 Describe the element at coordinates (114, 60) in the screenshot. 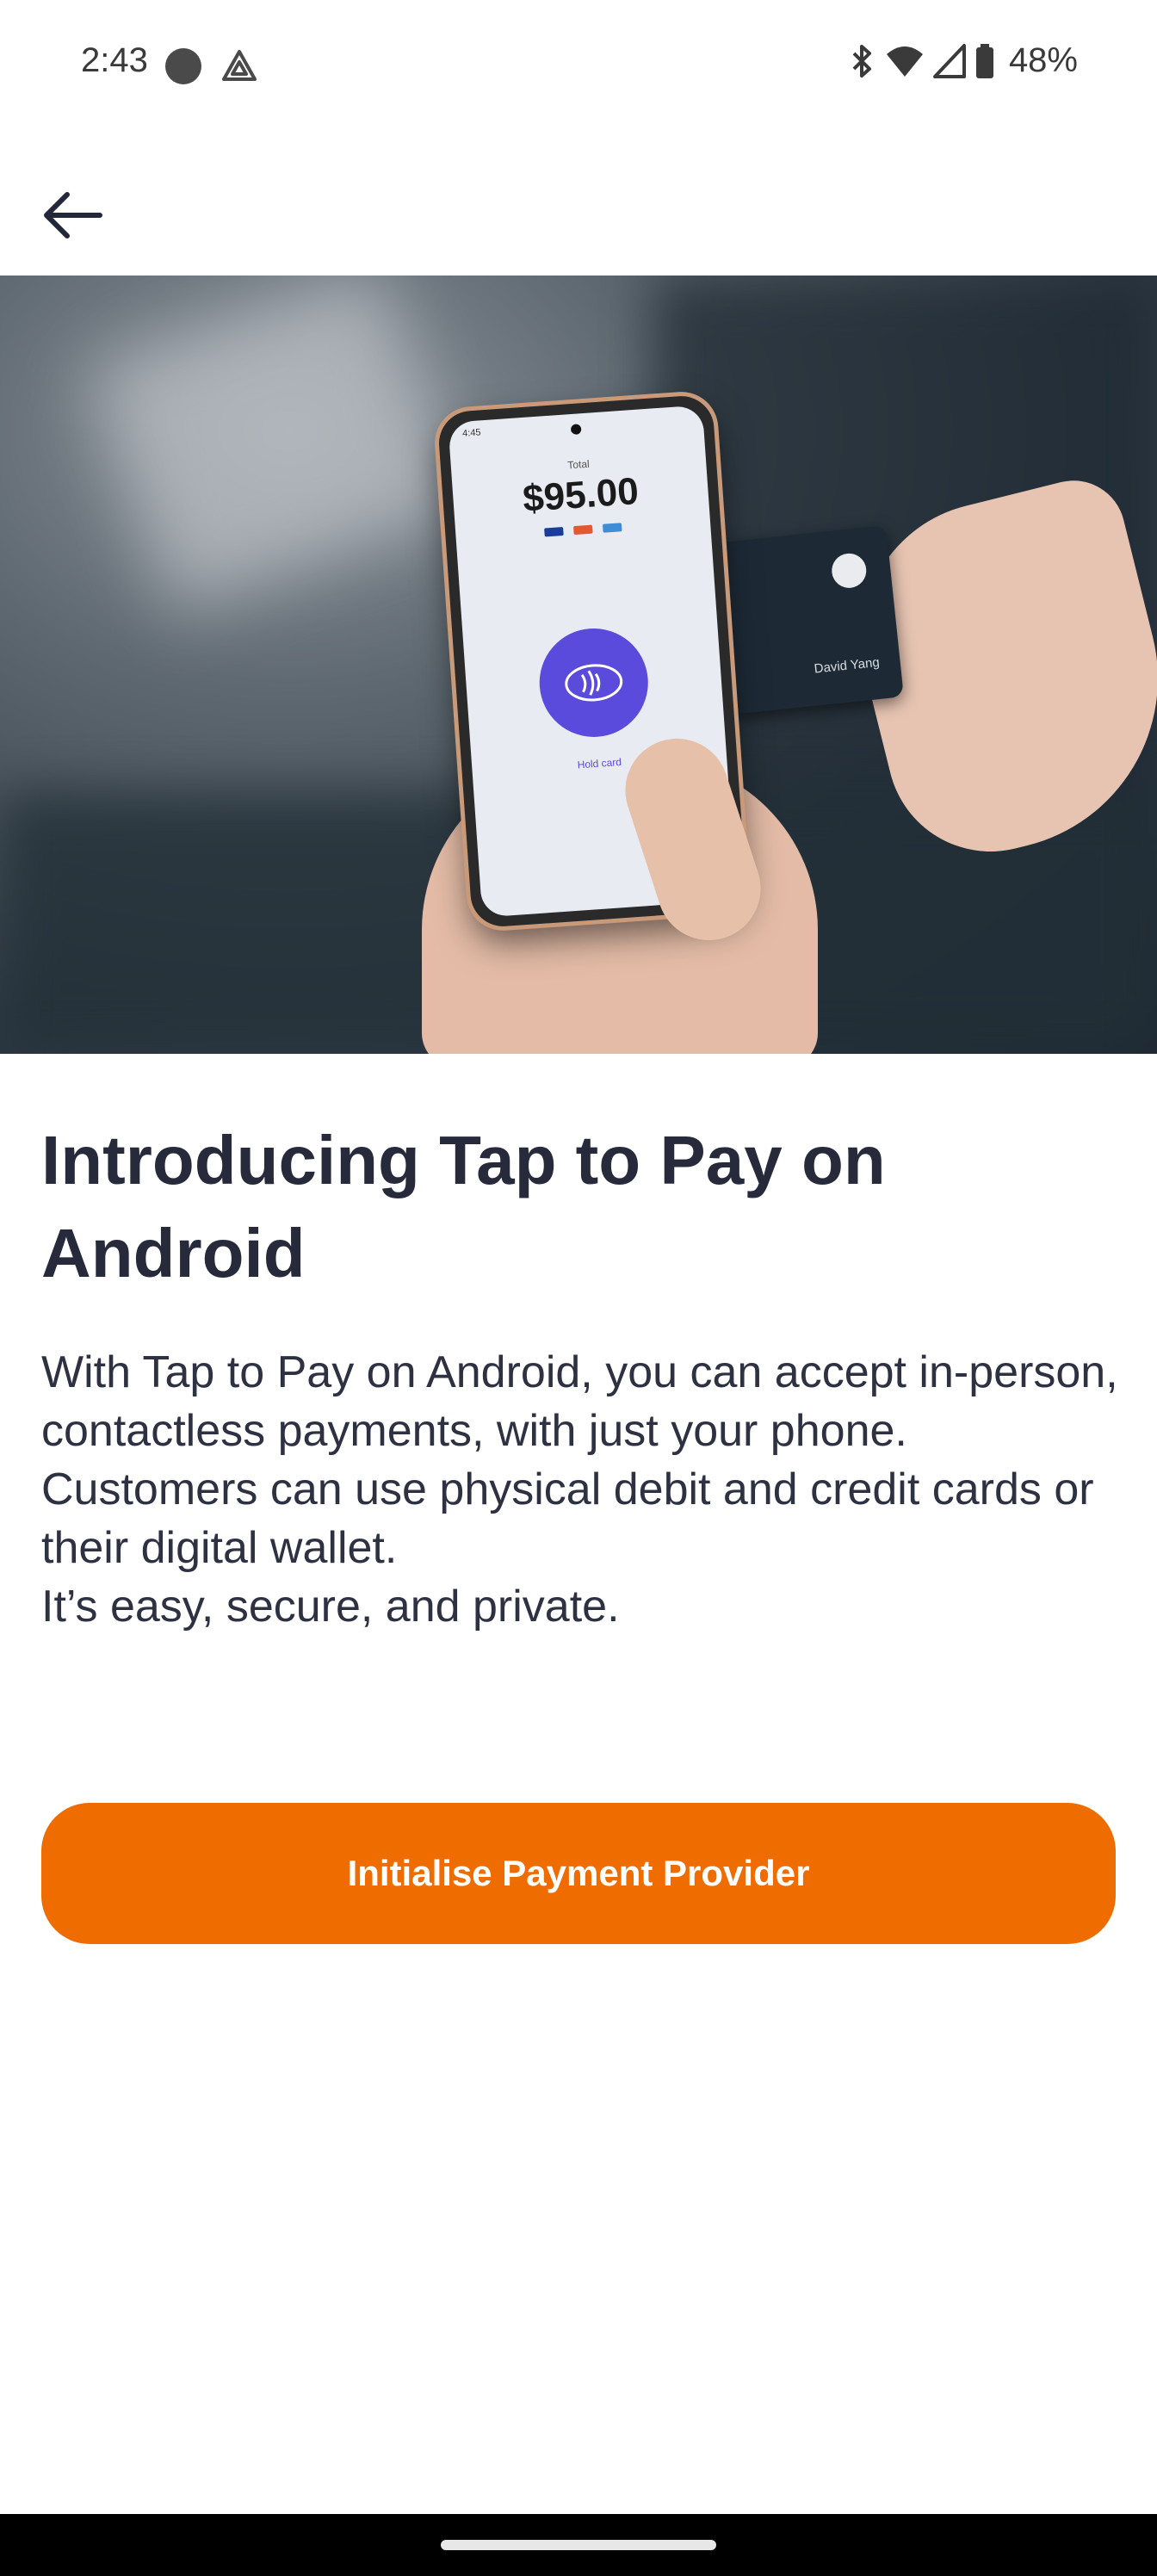

I see `status-time: 2:43` at that location.